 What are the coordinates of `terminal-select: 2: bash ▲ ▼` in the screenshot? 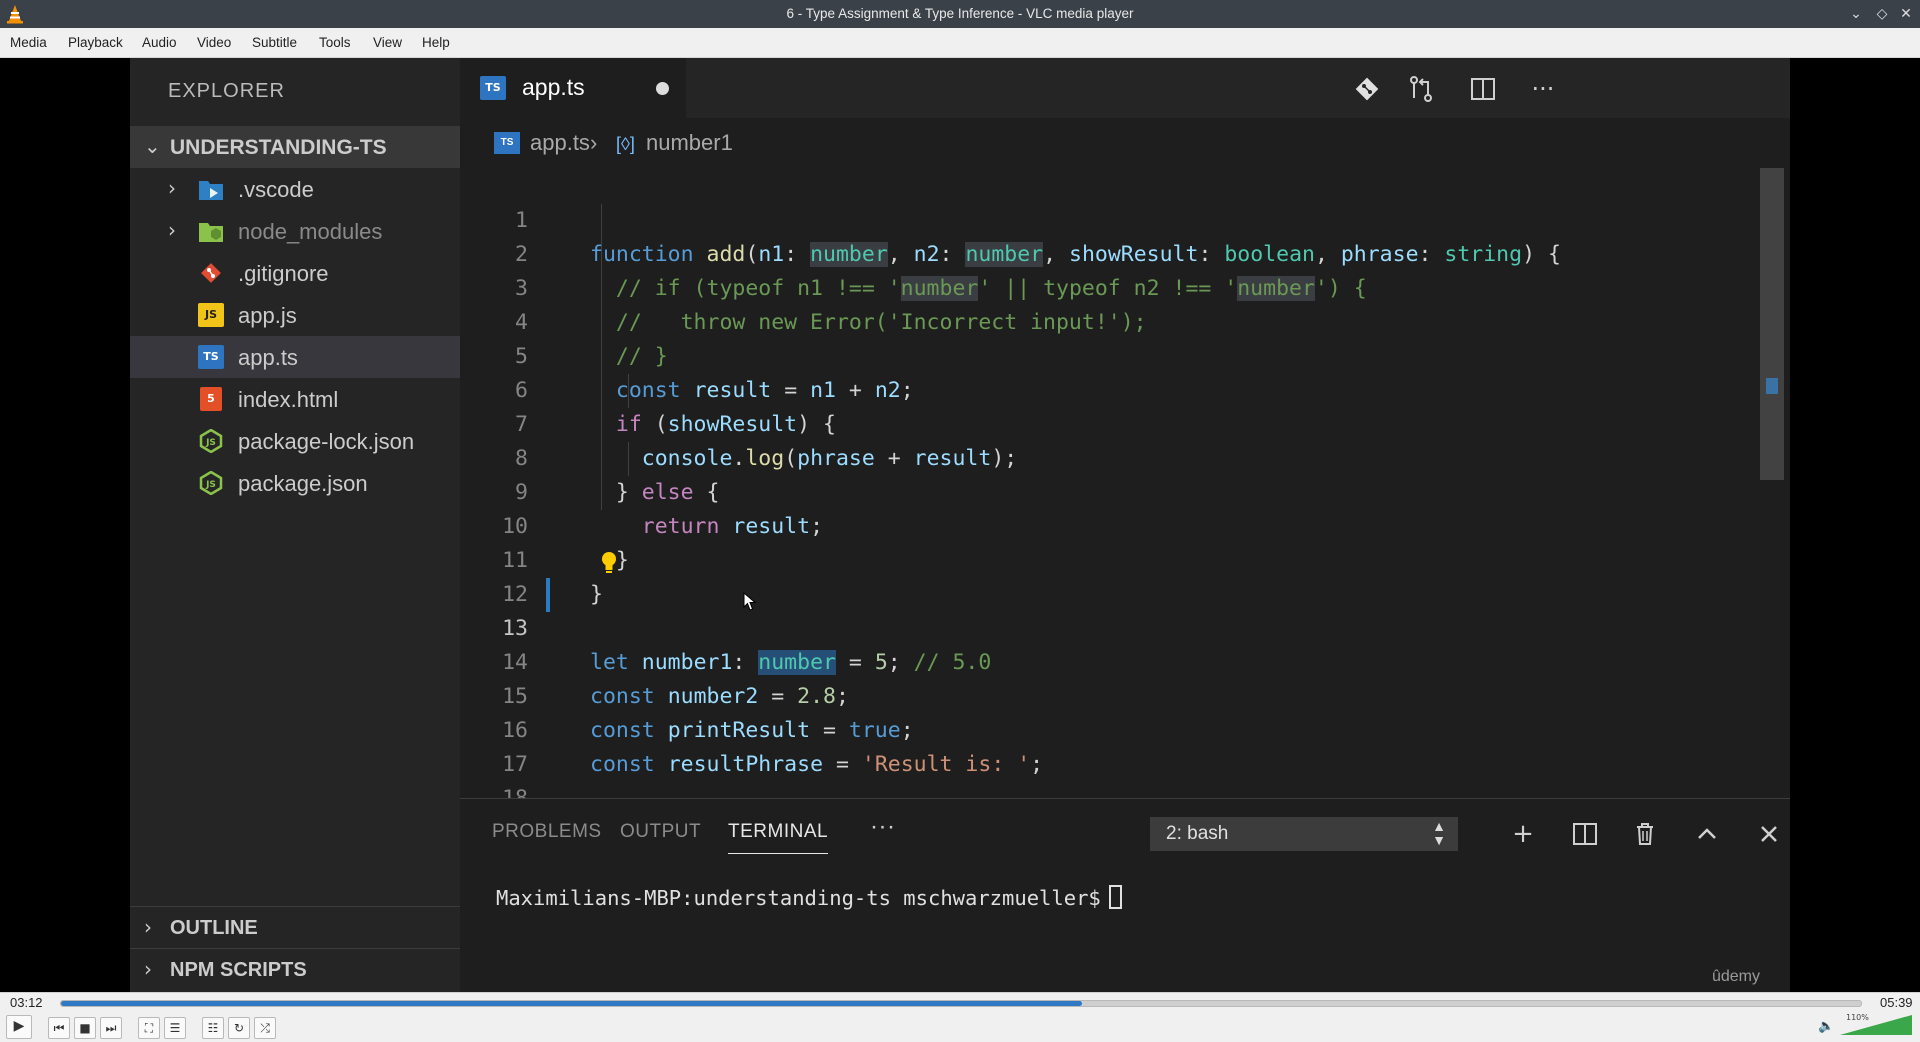 It's located at (1304, 834).